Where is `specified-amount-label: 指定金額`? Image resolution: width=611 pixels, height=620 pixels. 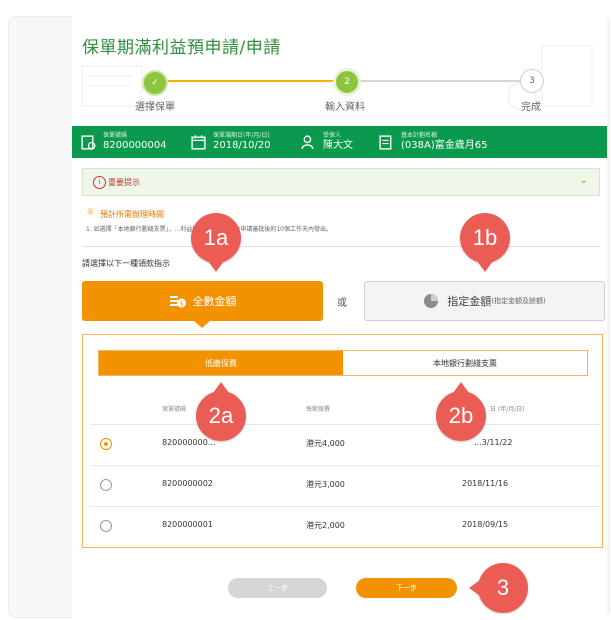
specified-amount-label: 指定金額 is located at coordinates (469, 301).